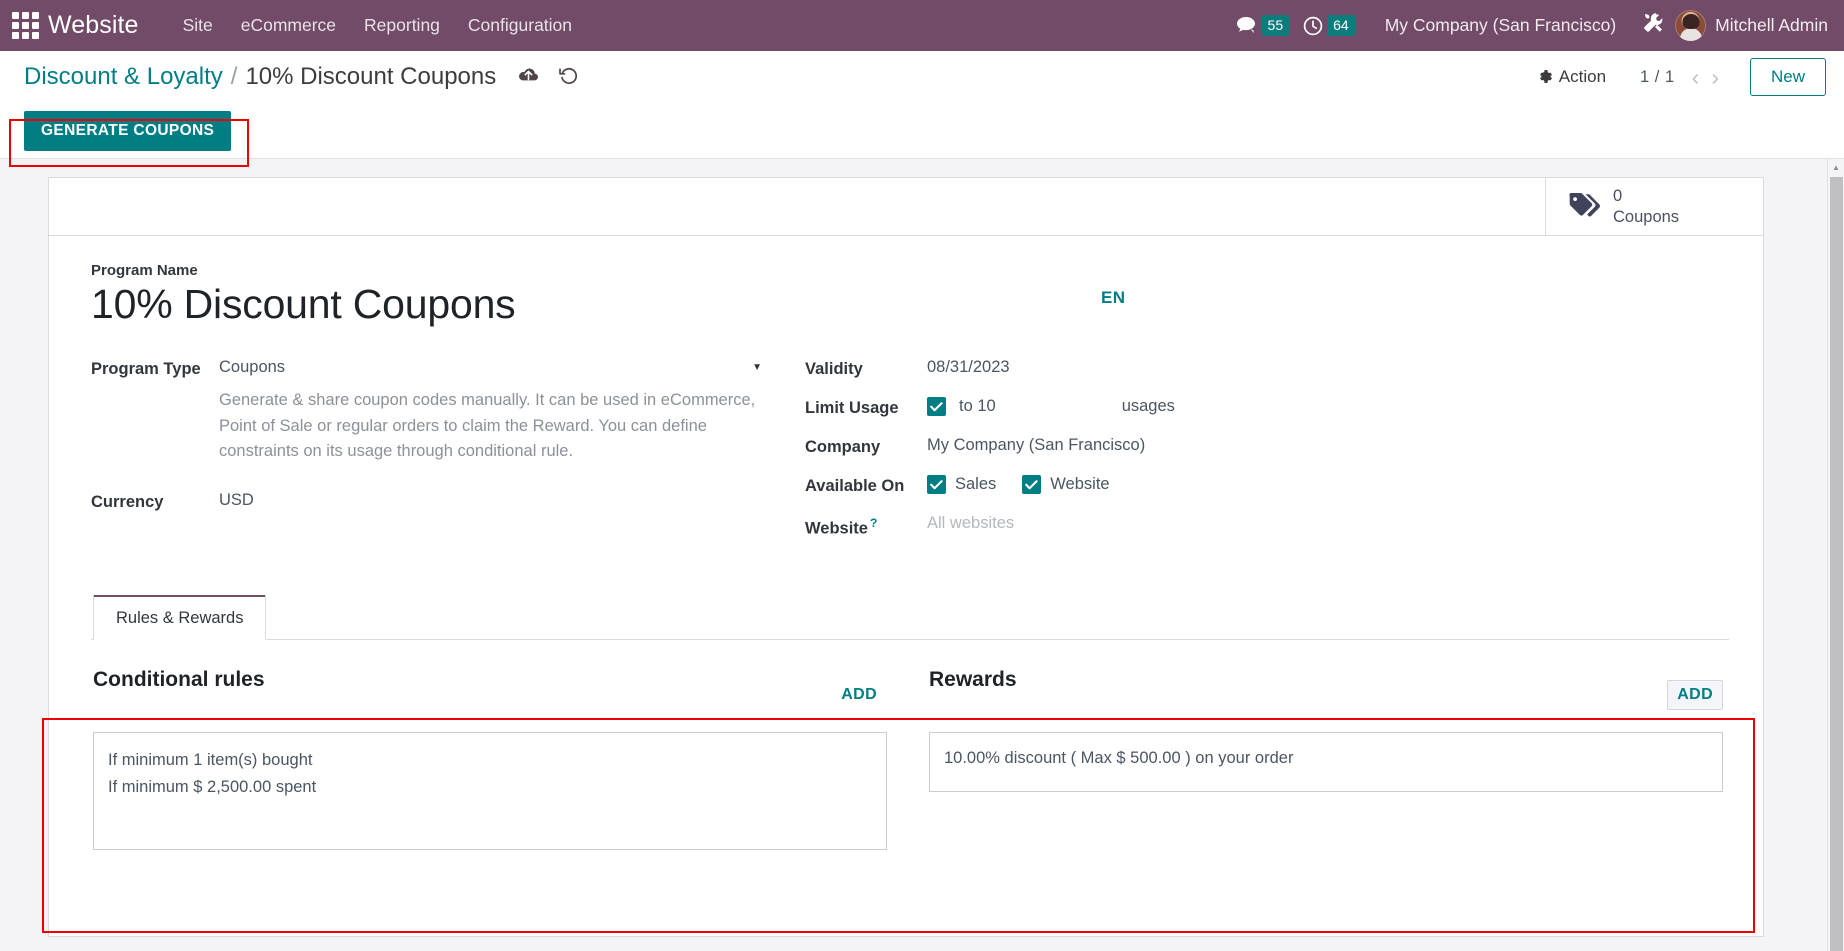  I want to click on website-checkbox-label: Website, so click(1080, 484).